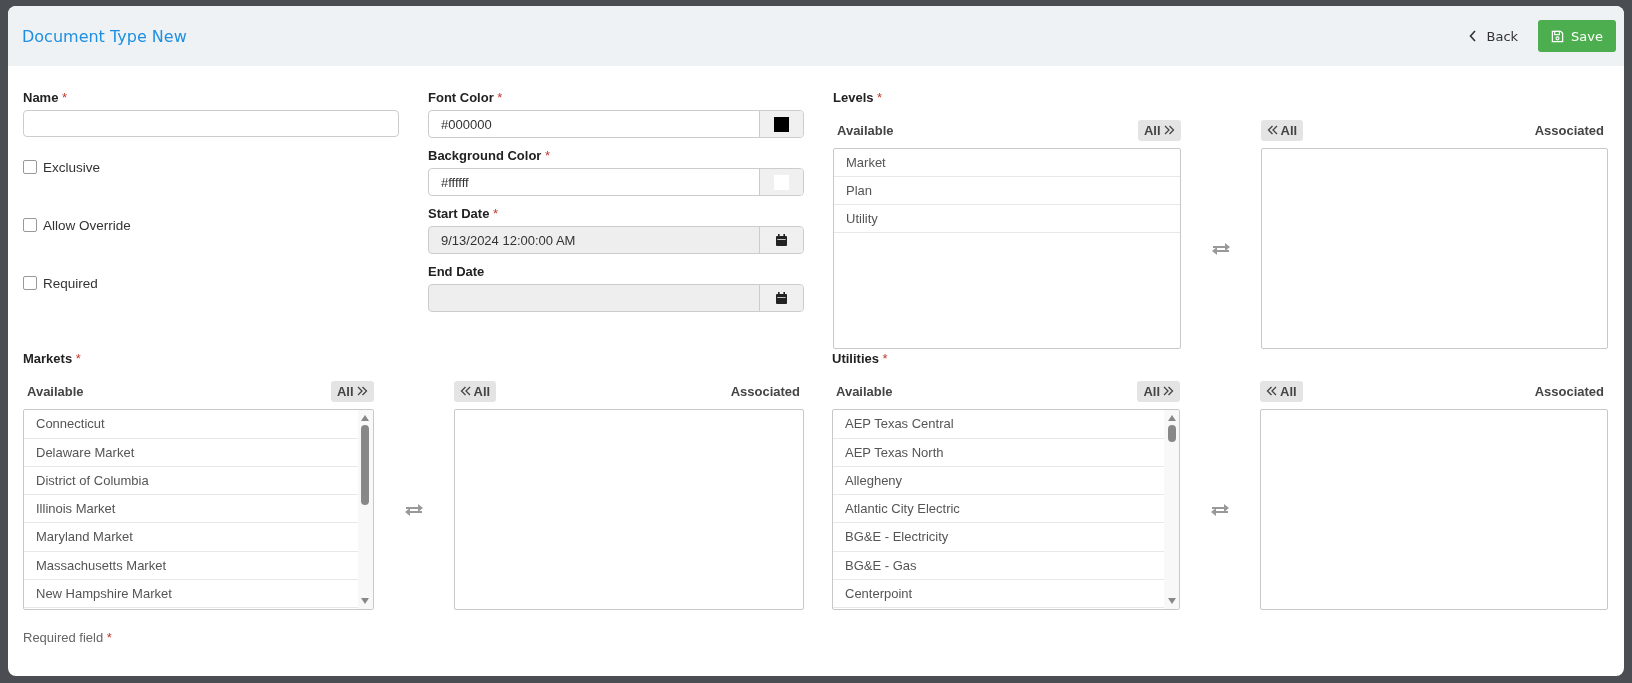  What do you see at coordinates (191, 593) in the screenshot?
I see `list-item: New Hampshire Market` at bounding box center [191, 593].